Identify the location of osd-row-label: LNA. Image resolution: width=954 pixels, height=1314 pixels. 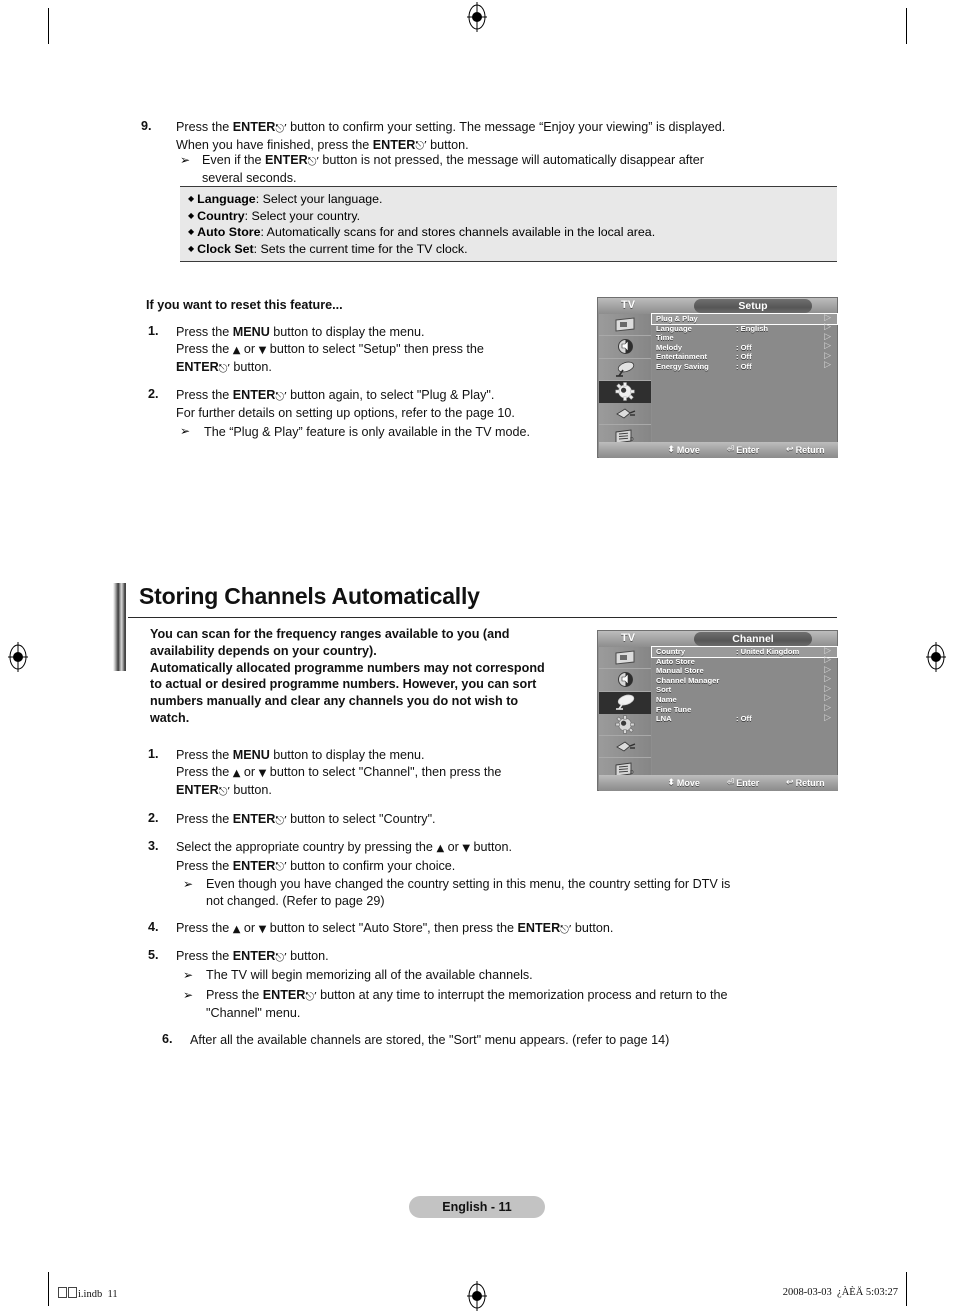
(664, 719).